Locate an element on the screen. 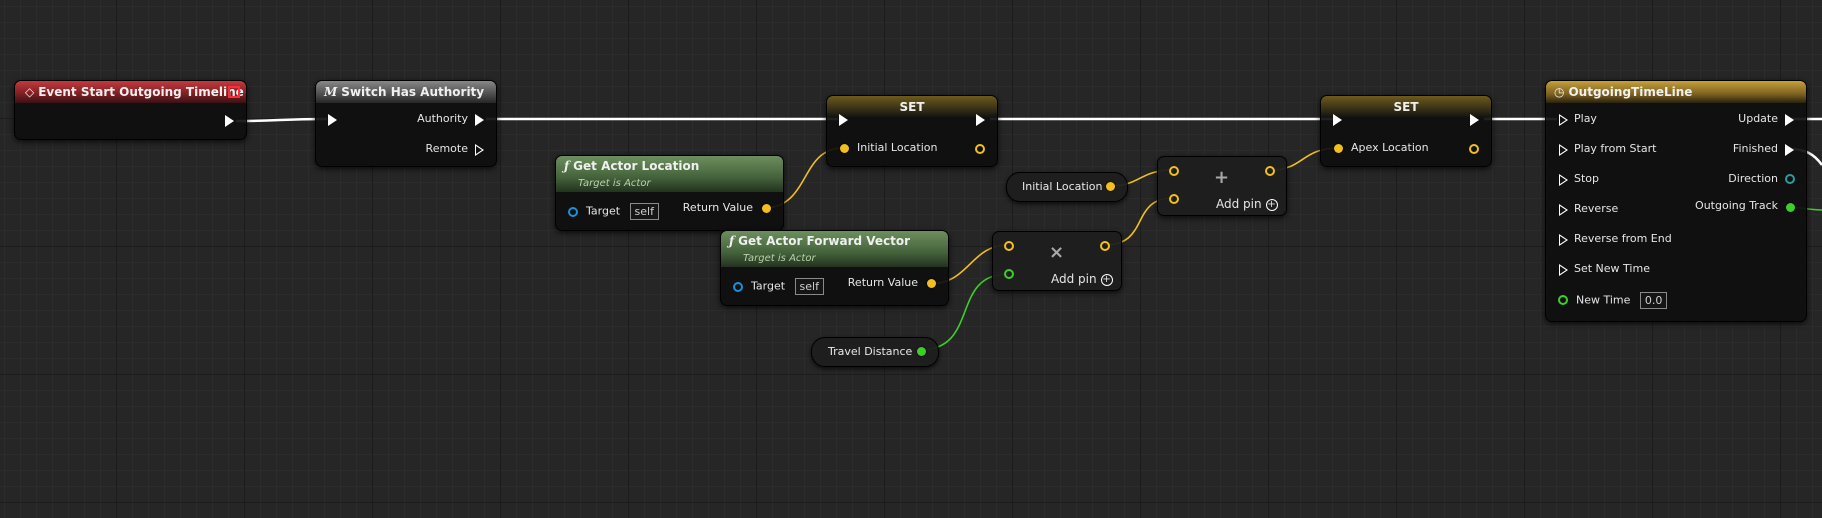 This screenshot has width=1822, height=518. multiply-vector-node: × Add pin + is located at coordinates (1057, 261).